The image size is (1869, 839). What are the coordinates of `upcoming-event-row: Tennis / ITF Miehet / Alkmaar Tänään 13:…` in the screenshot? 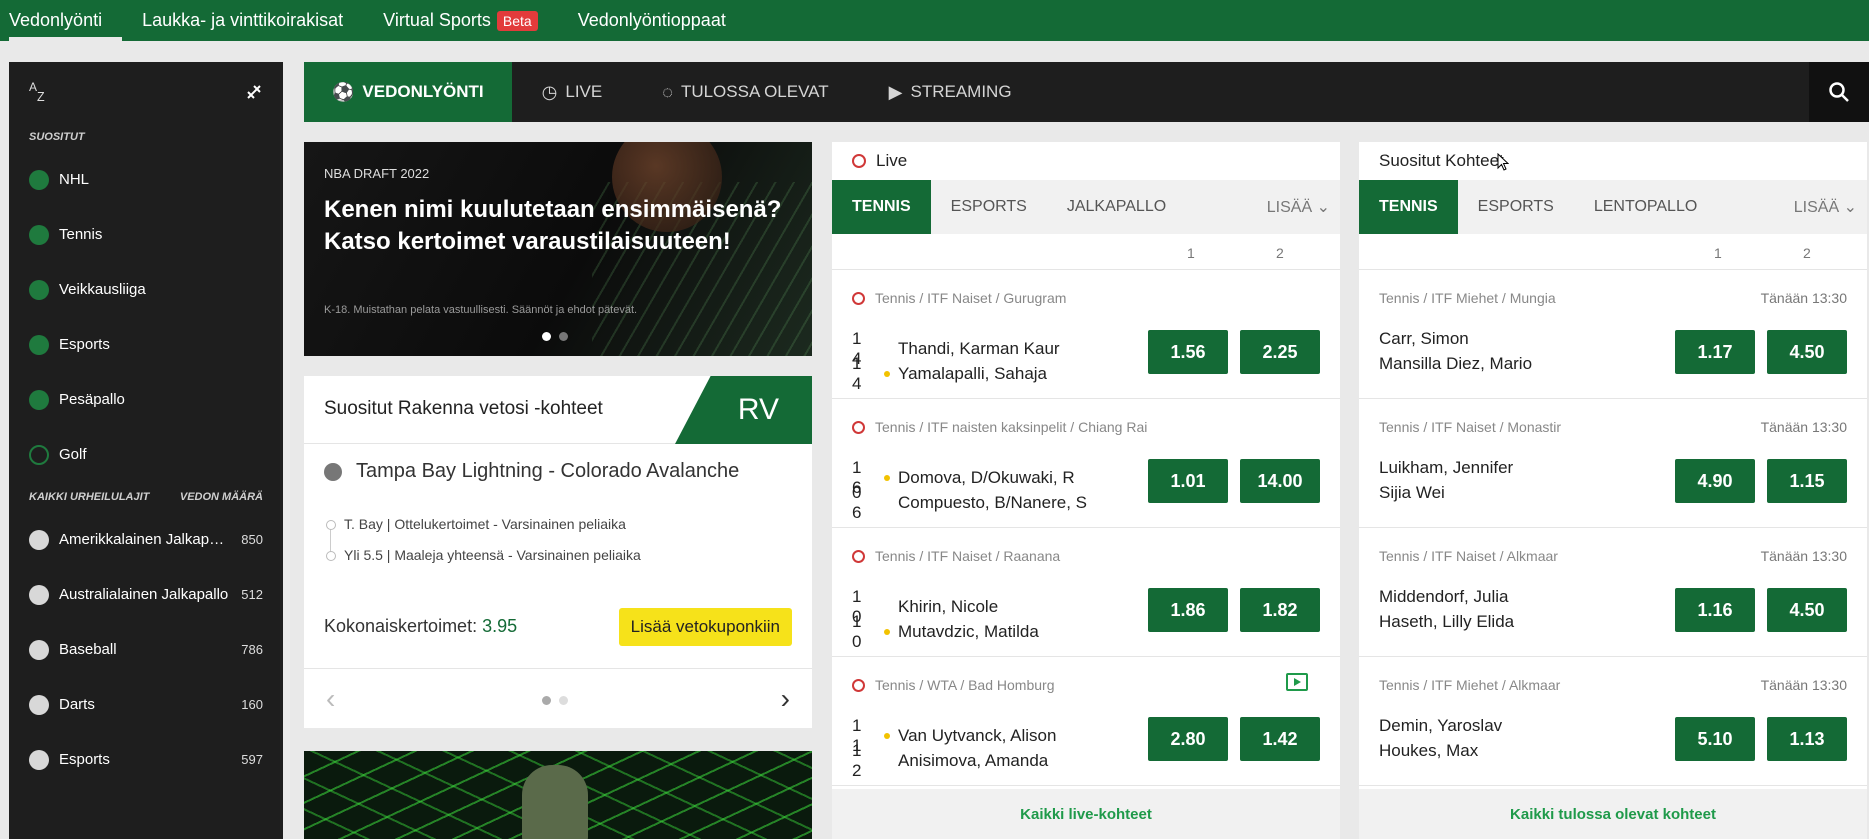 It's located at (1613, 721).